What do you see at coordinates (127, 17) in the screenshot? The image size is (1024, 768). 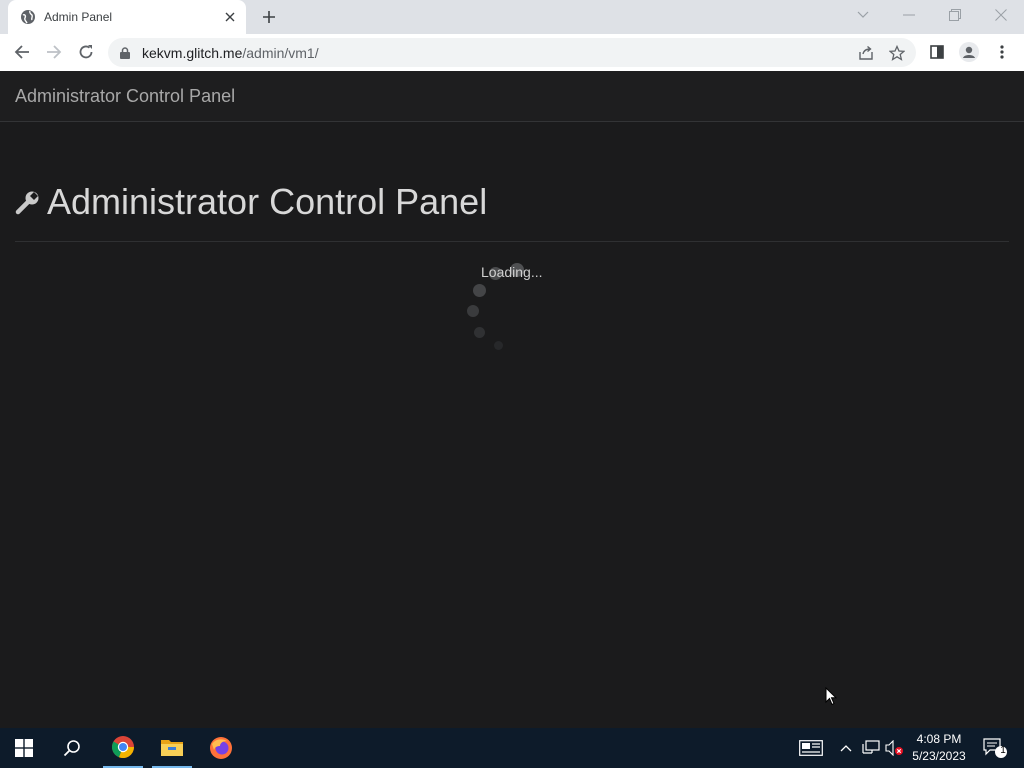 I see `tab-admin-panel: Admin Panel` at bounding box center [127, 17].